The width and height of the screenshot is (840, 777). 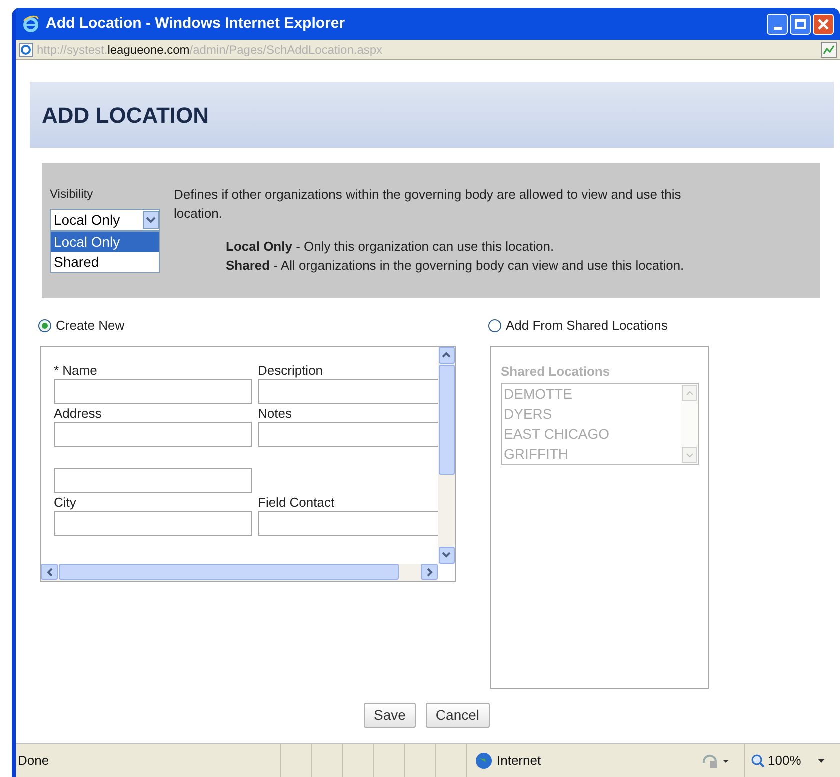 What do you see at coordinates (105, 220) in the screenshot?
I see `visibility-dropdown: Local Only` at bounding box center [105, 220].